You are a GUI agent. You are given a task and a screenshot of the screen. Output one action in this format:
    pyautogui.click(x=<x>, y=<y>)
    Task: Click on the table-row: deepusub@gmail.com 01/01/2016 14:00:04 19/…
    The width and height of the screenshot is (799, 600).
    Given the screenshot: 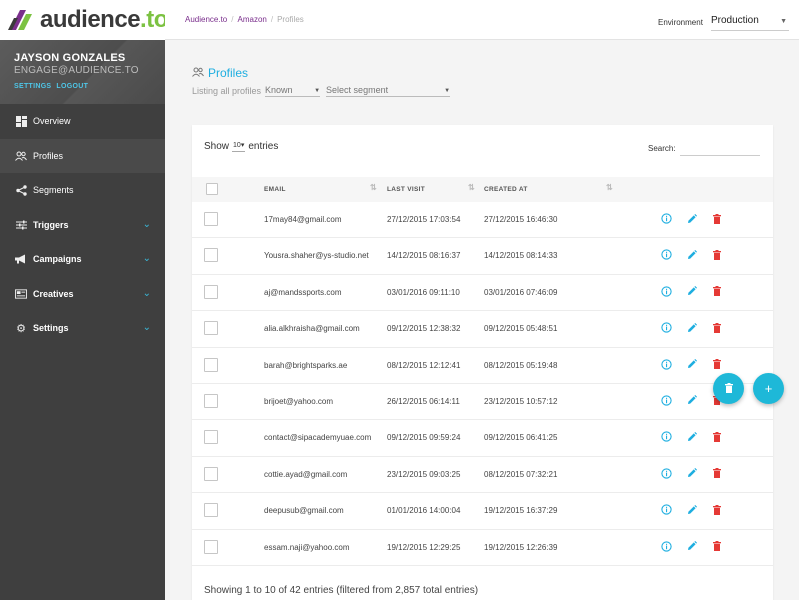 What is the action you would take?
    pyautogui.click(x=482, y=511)
    